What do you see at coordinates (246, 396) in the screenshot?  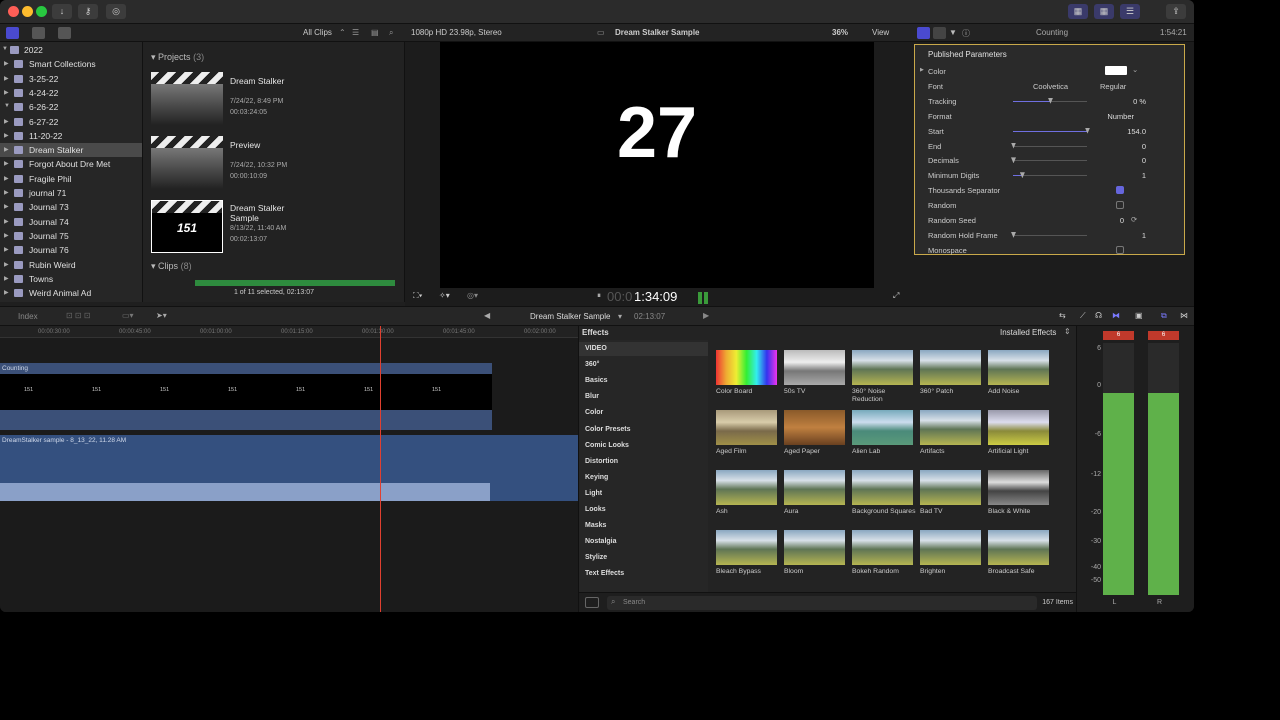 I see `title-clip: Counting 151 151 151 151 151 151 151` at bounding box center [246, 396].